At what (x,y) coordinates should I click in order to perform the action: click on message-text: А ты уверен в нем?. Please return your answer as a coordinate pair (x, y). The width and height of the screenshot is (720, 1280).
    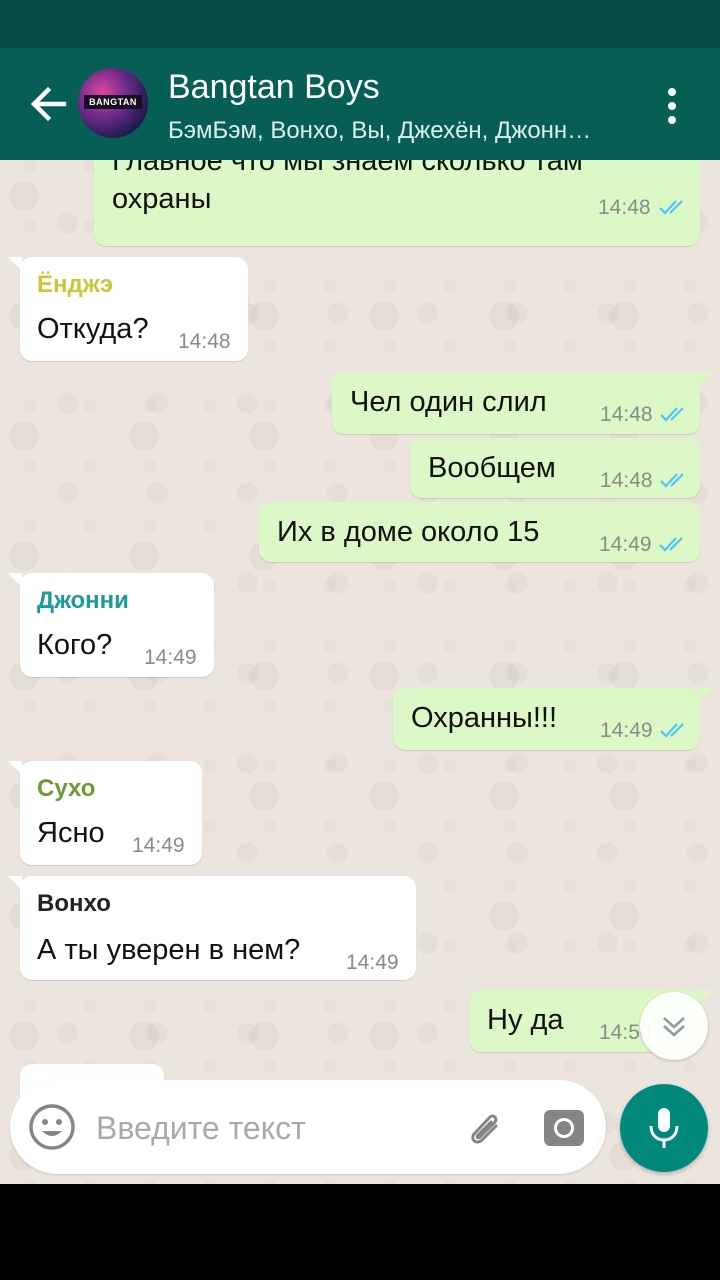
    Looking at the image, I should click on (169, 950).